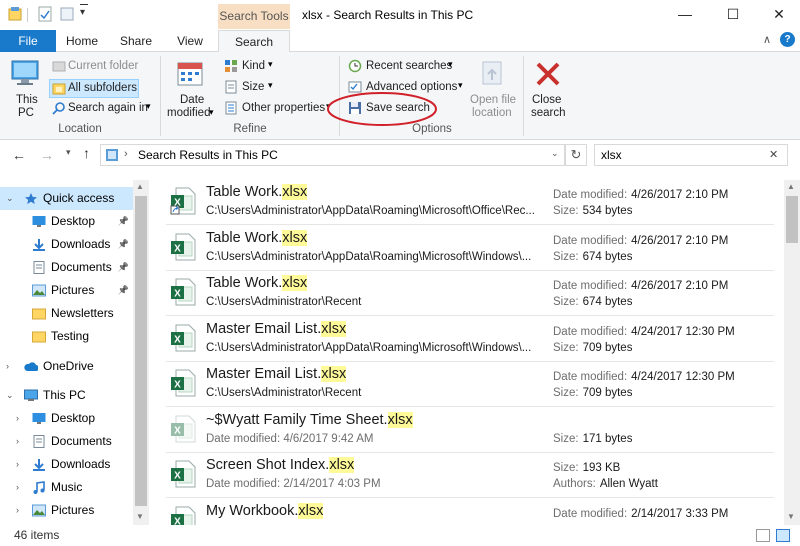  What do you see at coordinates (254, 41) in the screenshot?
I see `tab-search: Search` at bounding box center [254, 41].